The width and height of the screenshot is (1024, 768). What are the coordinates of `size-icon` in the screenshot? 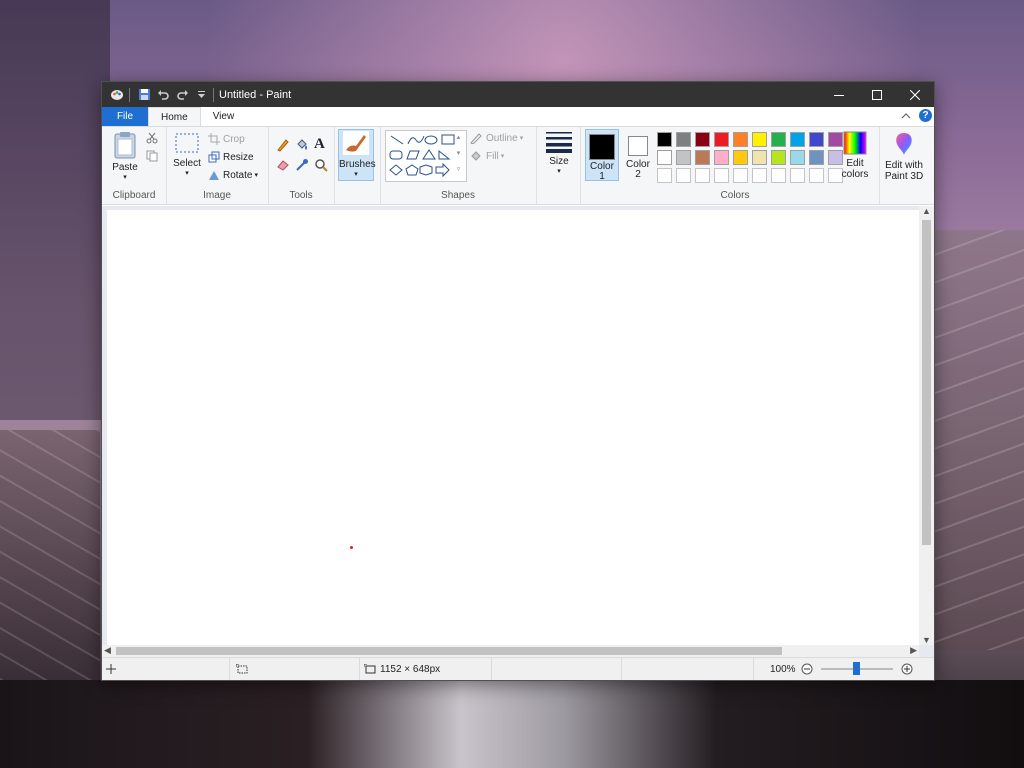 It's located at (559, 142).